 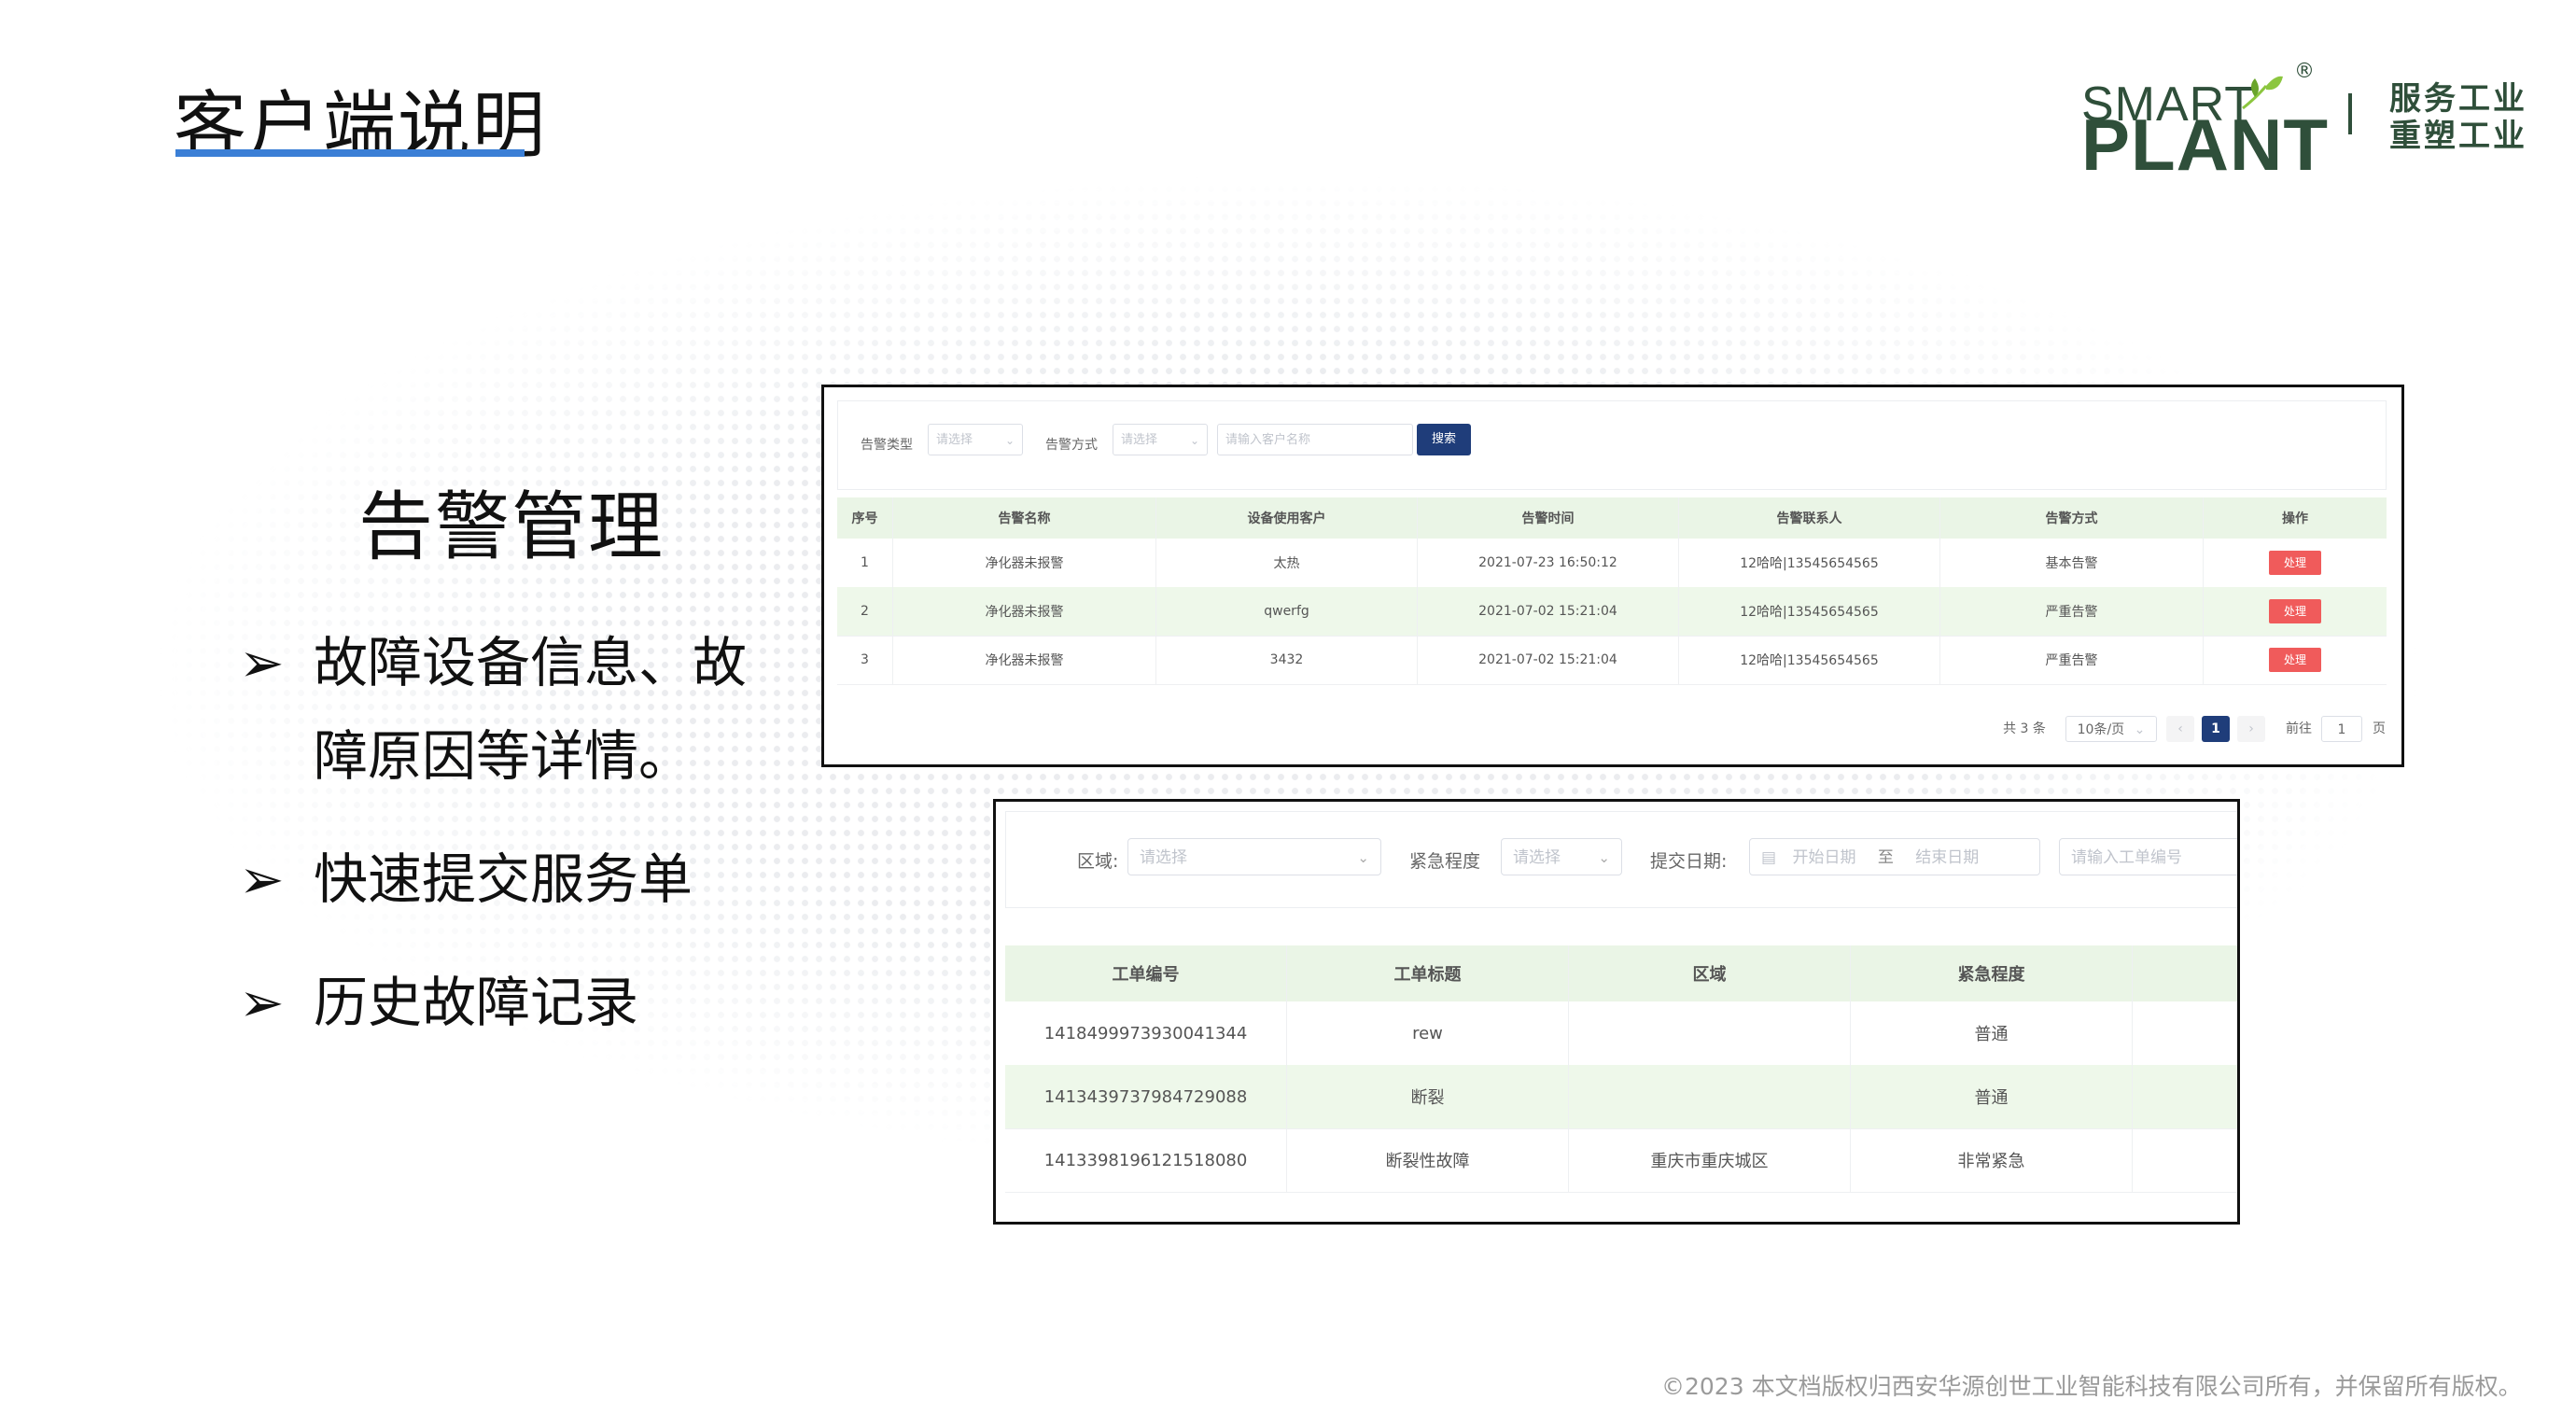 What do you see at coordinates (503, 756) in the screenshot?
I see `bullet-text: 障原因等详情。` at bounding box center [503, 756].